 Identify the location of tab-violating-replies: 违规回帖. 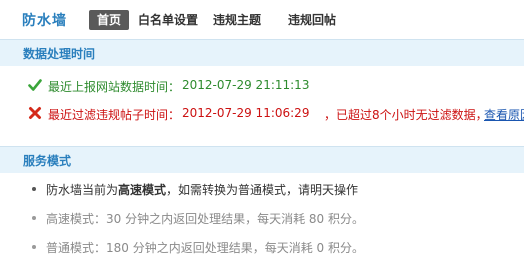
(312, 20).